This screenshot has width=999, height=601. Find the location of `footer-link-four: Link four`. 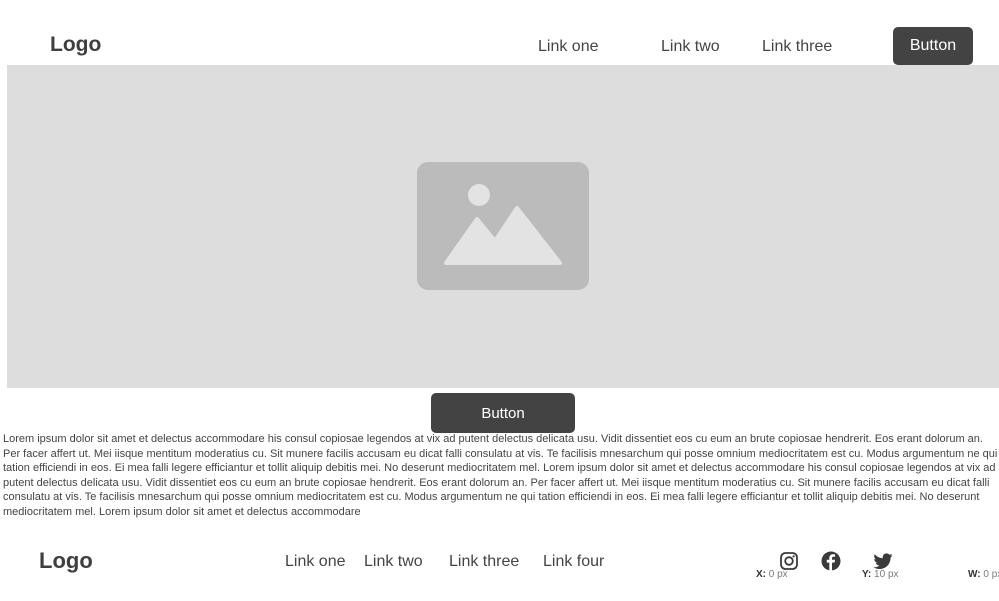

footer-link-four: Link four is located at coordinates (573, 562).